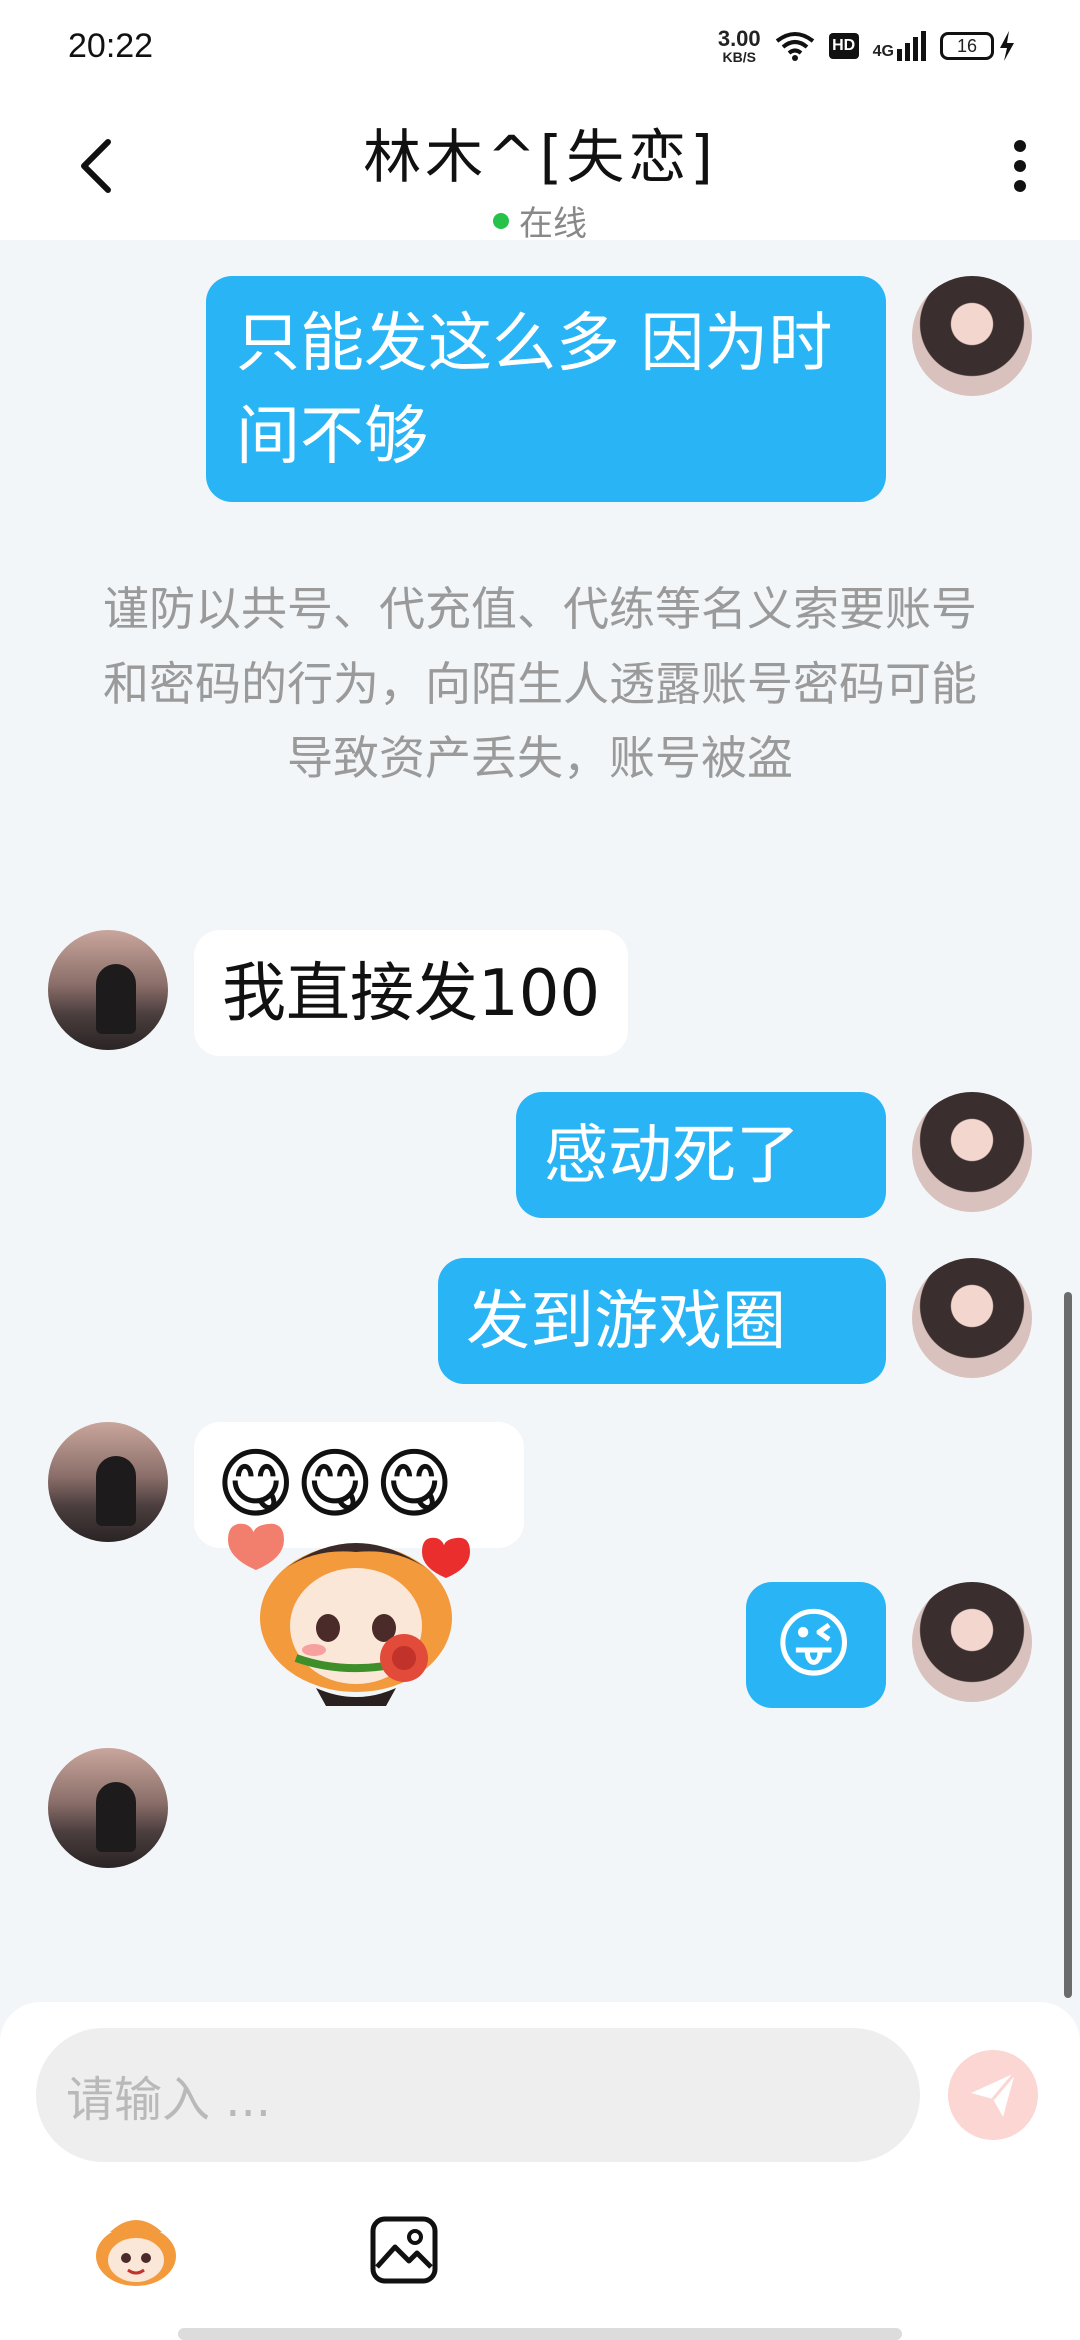 This screenshot has height=2340, width=1080. What do you see at coordinates (501, 220) in the screenshot?
I see `online-dot` at bounding box center [501, 220].